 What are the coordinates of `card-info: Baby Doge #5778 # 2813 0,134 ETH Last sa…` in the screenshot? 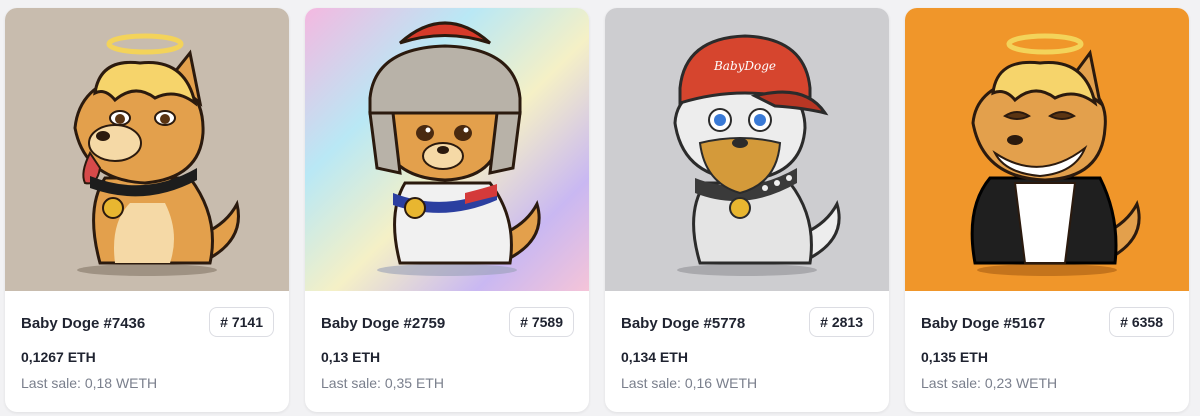 It's located at (747, 351).